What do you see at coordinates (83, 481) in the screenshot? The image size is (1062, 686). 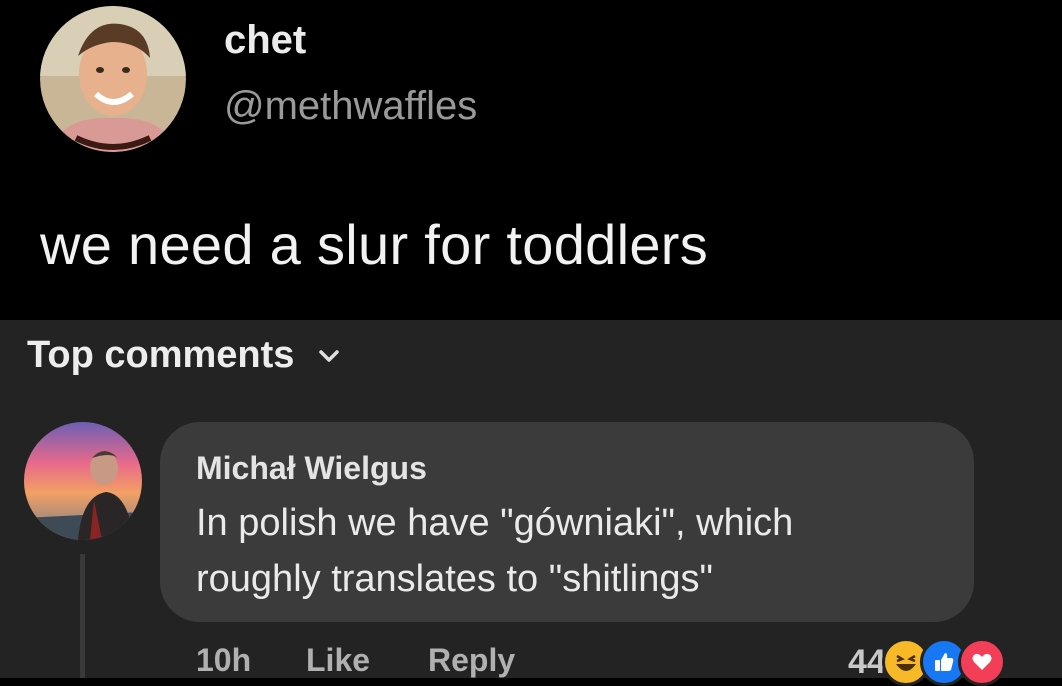 I see `commenter-avatar` at bounding box center [83, 481].